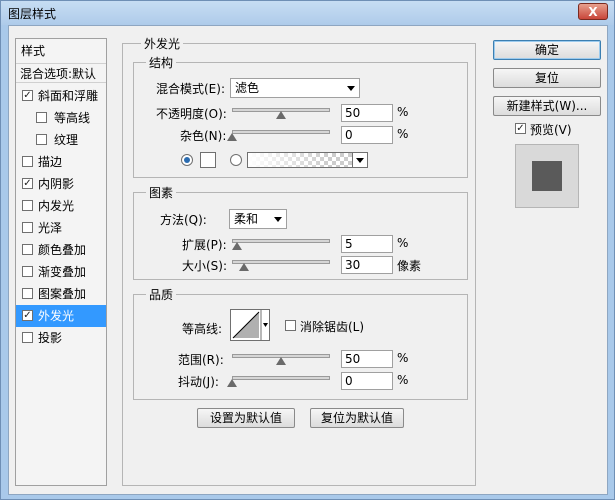 This screenshot has width=615, height=500. Describe the element at coordinates (300, 116) in the screenshot. I see `structure-group: 结构 混合模式(E): 滤色 不透明度(O): 50 % 杂色(N): 0 %` at that location.